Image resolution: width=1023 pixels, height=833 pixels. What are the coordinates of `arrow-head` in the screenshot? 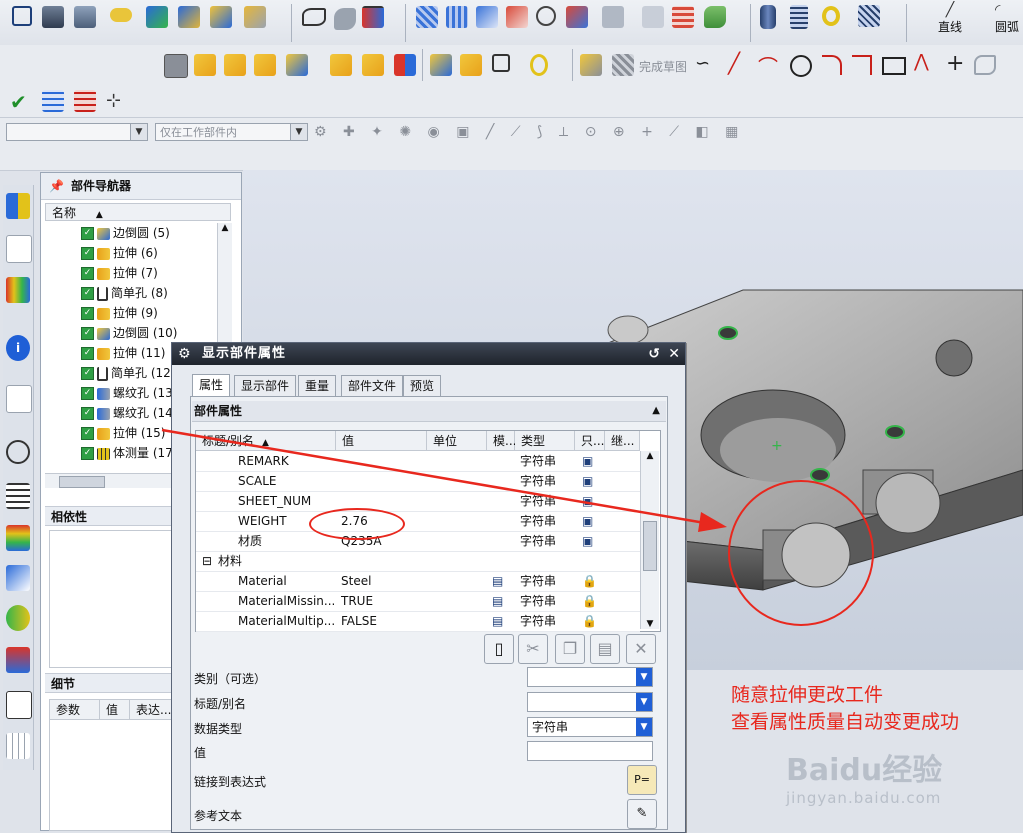 It's located at (712, 522).